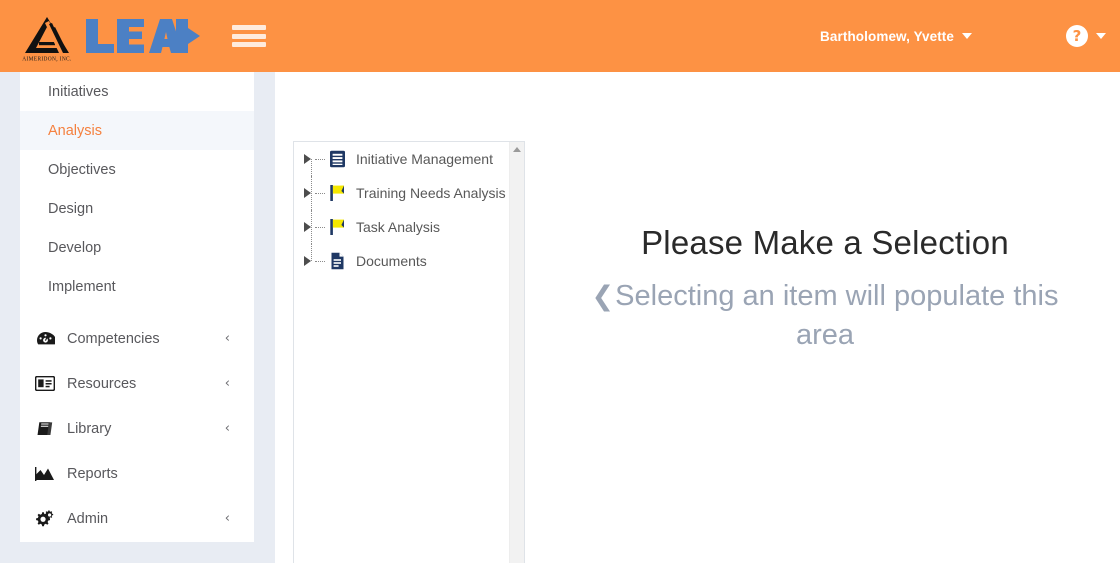 The image size is (1120, 563). Describe the element at coordinates (424, 159) in the screenshot. I see `tree-item-label: Initiative Management` at that location.